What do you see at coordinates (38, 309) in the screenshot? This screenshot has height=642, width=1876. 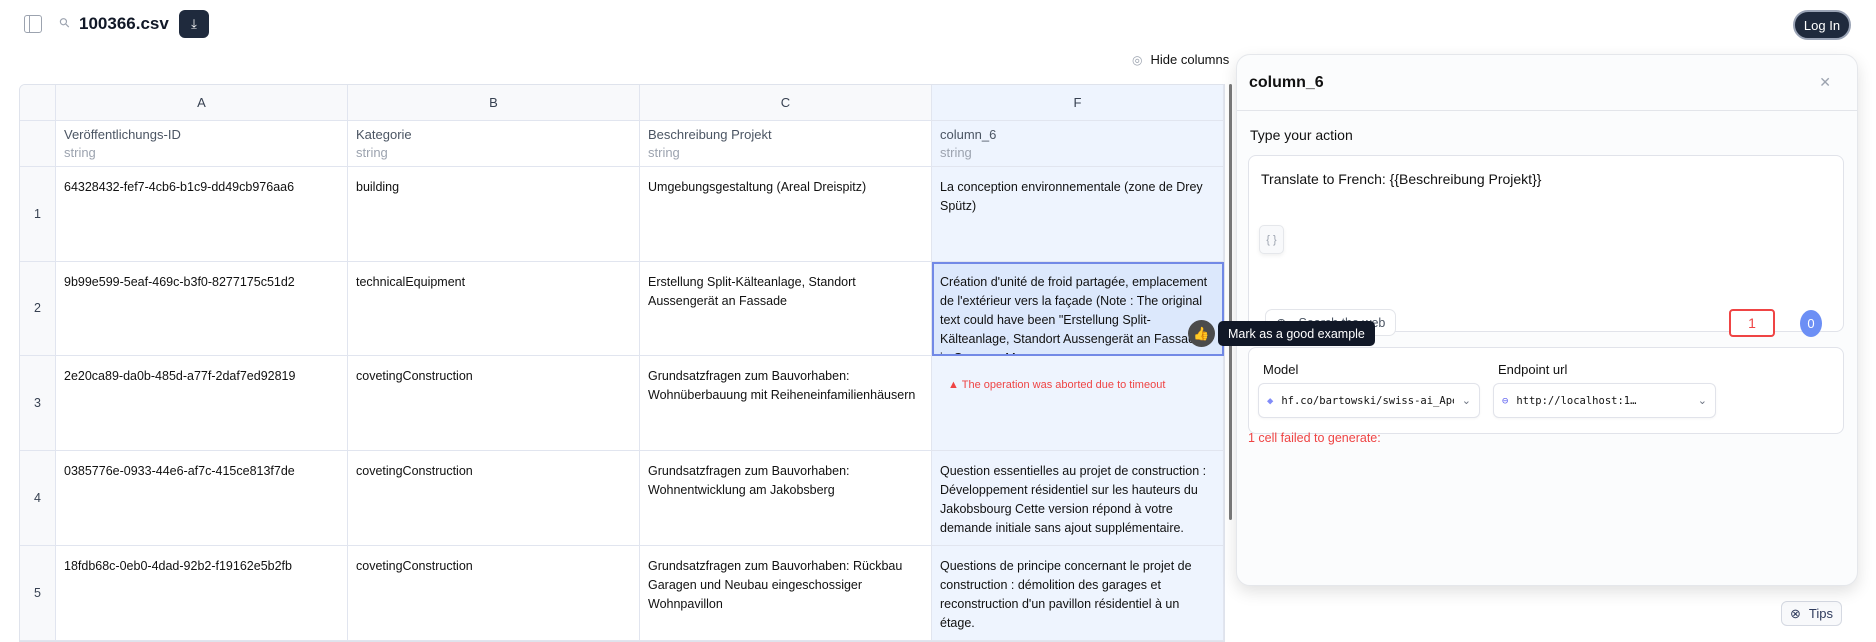 I see `row-number: 2` at bounding box center [38, 309].